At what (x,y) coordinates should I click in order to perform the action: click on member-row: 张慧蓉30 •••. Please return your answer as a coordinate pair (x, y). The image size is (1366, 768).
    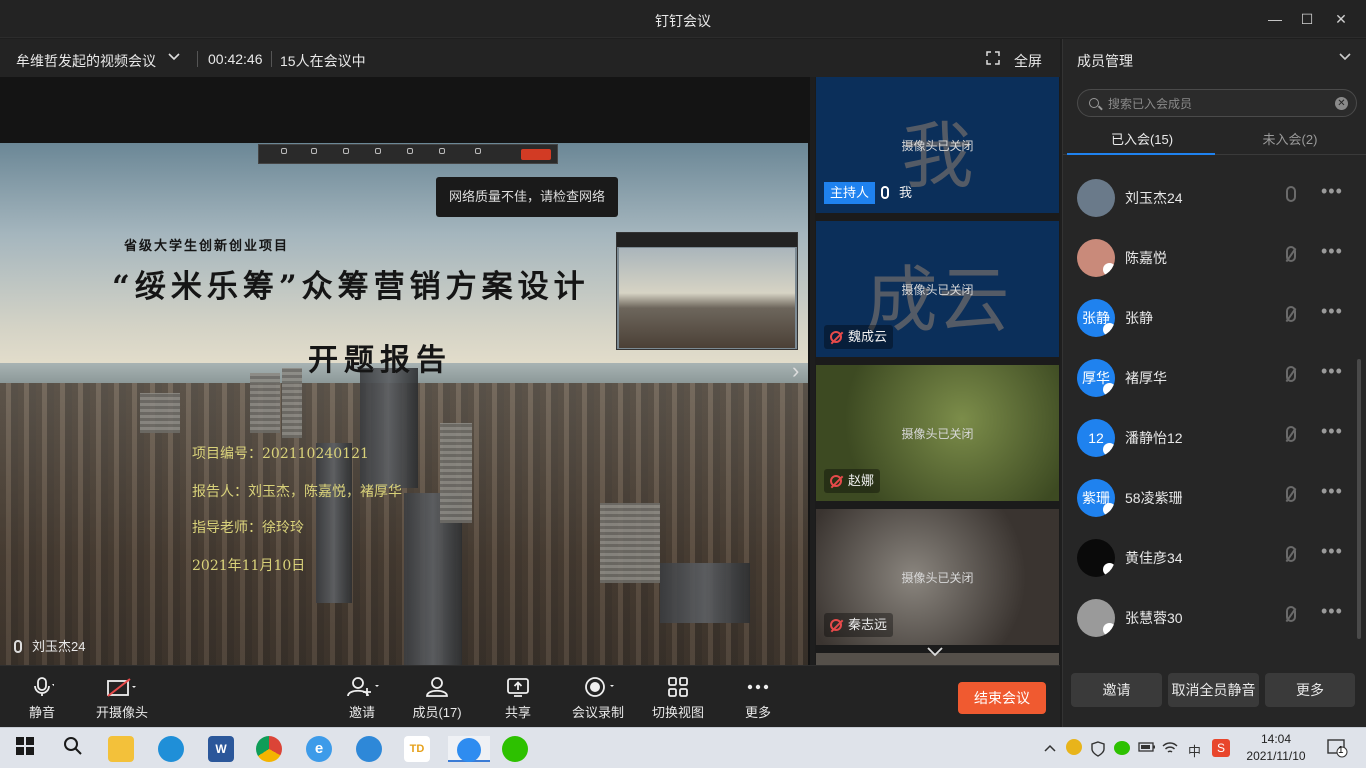
    Looking at the image, I should click on (1210, 617).